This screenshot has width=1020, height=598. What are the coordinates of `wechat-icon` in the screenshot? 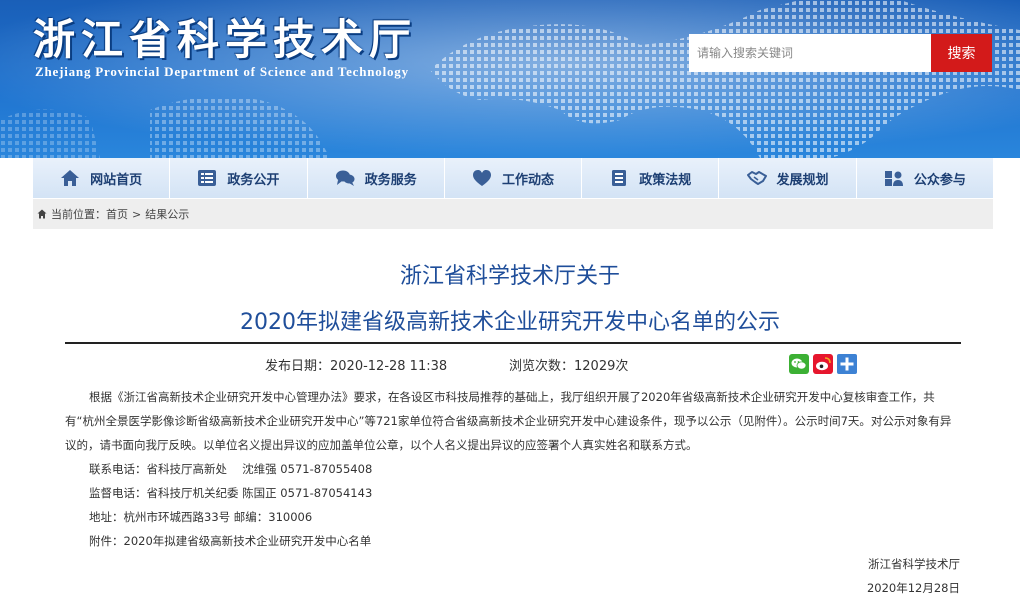 It's located at (799, 364).